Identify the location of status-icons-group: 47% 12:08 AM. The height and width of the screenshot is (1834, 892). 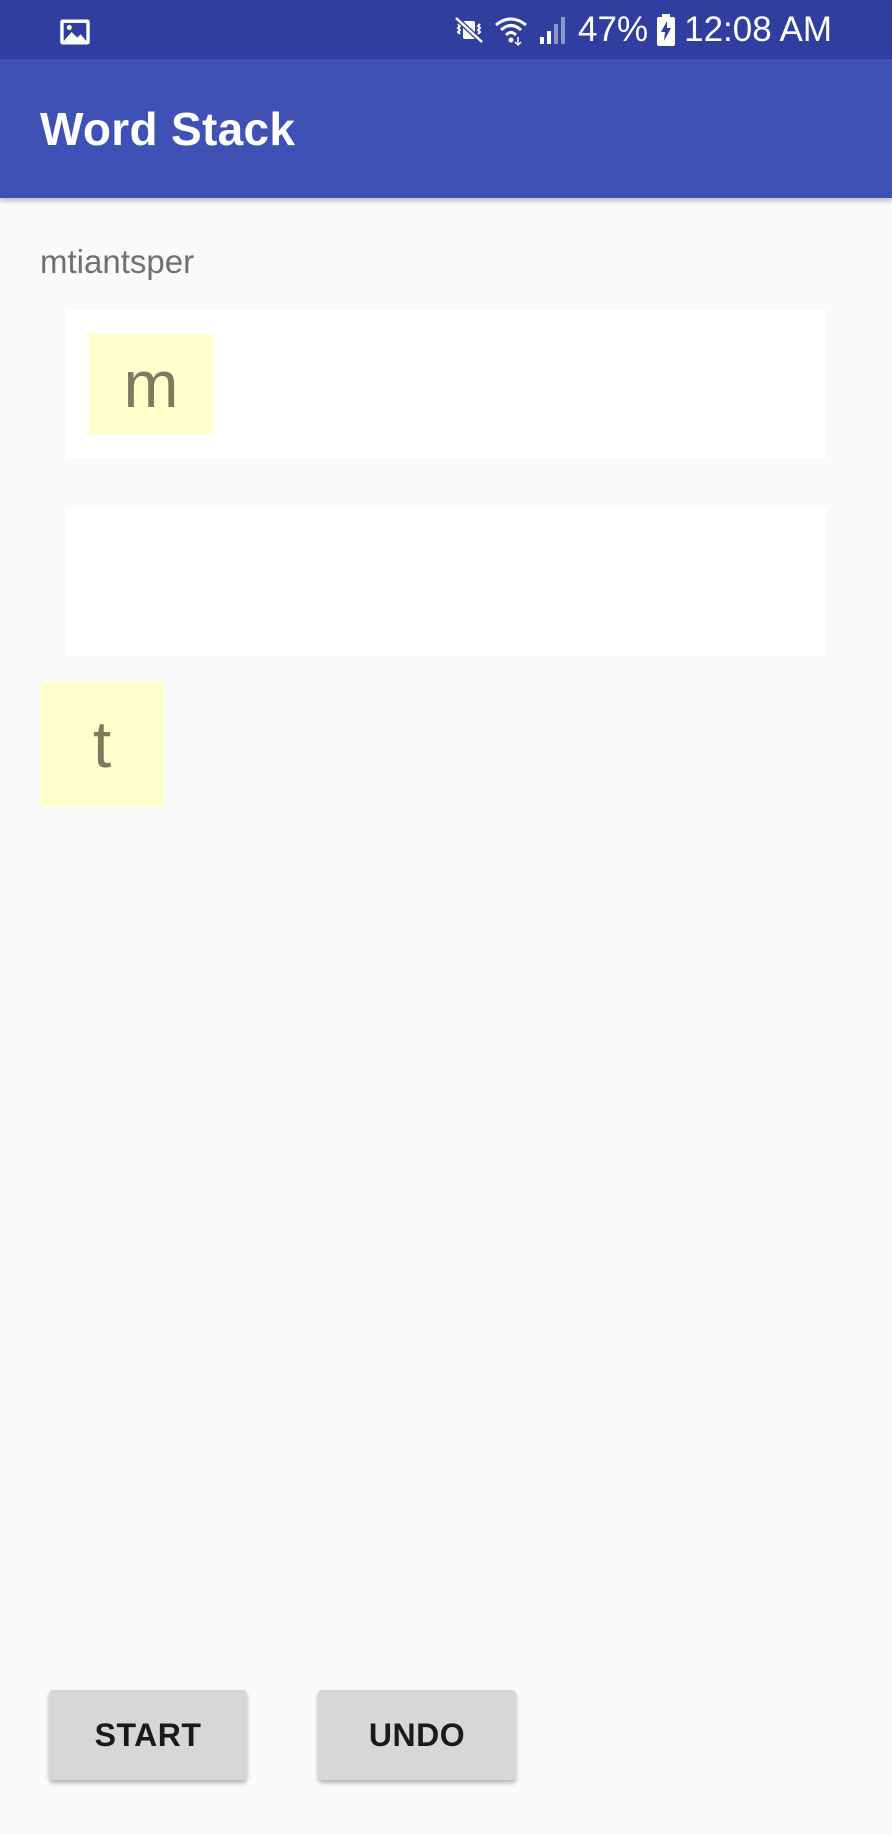
(642, 29).